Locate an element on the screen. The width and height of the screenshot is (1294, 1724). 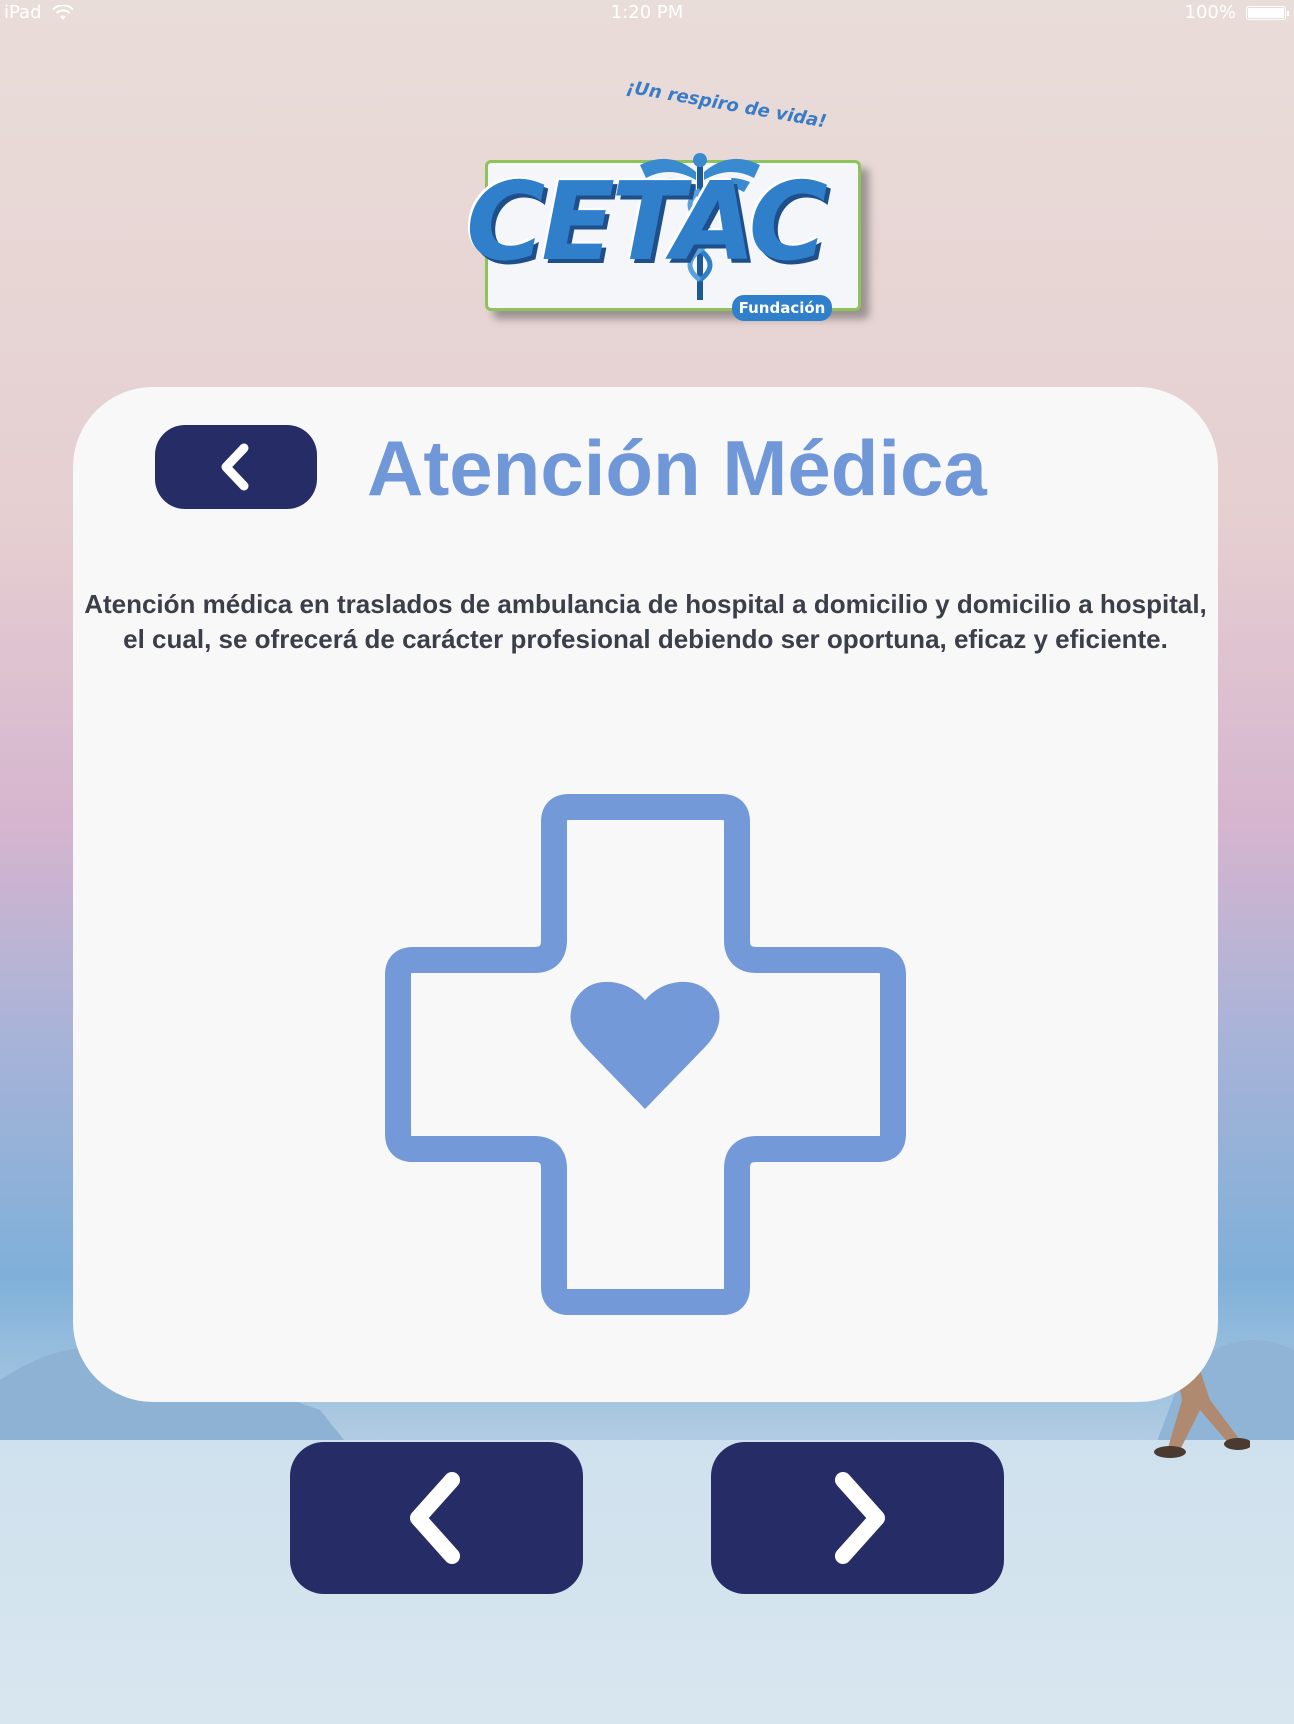
logo-wordmark: CETAC is located at coordinates (647, 222).